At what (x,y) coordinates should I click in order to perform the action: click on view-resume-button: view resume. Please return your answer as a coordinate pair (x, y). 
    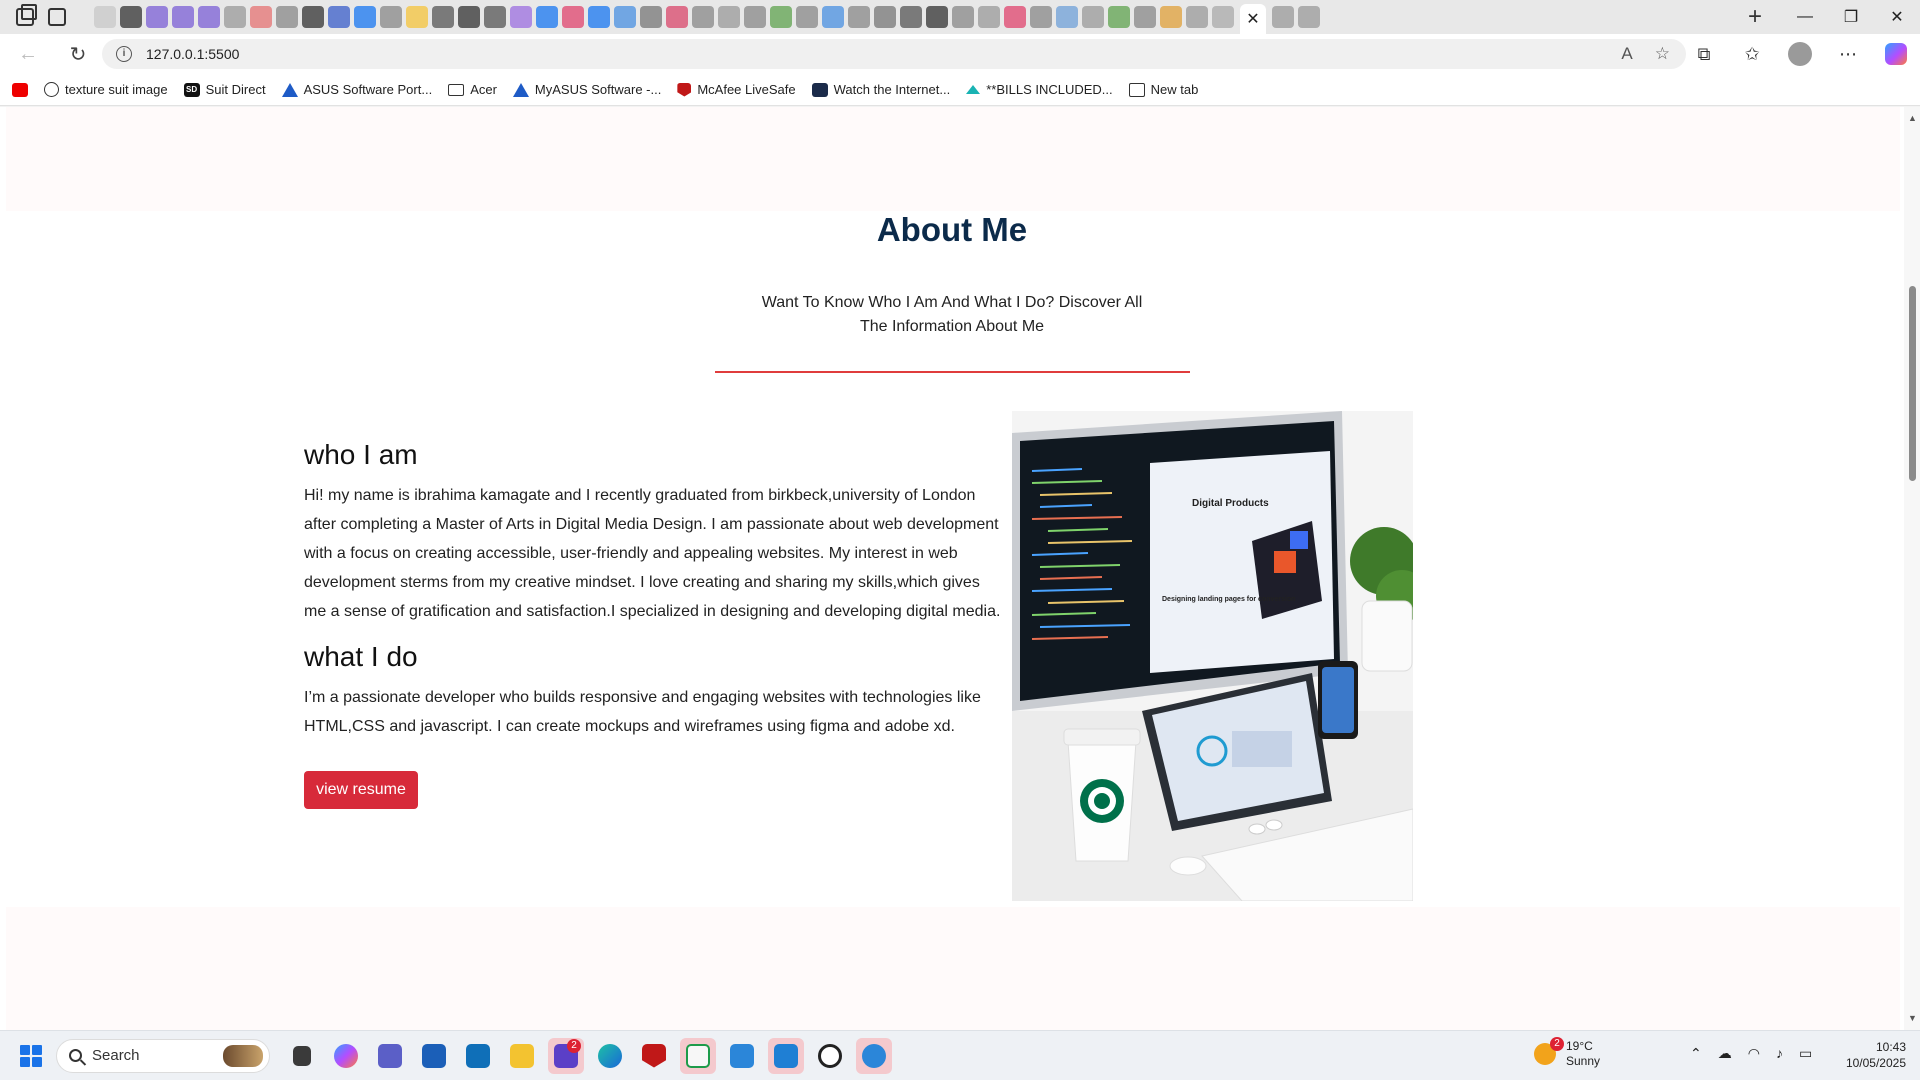
    Looking at the image, I should click on (361, 790).